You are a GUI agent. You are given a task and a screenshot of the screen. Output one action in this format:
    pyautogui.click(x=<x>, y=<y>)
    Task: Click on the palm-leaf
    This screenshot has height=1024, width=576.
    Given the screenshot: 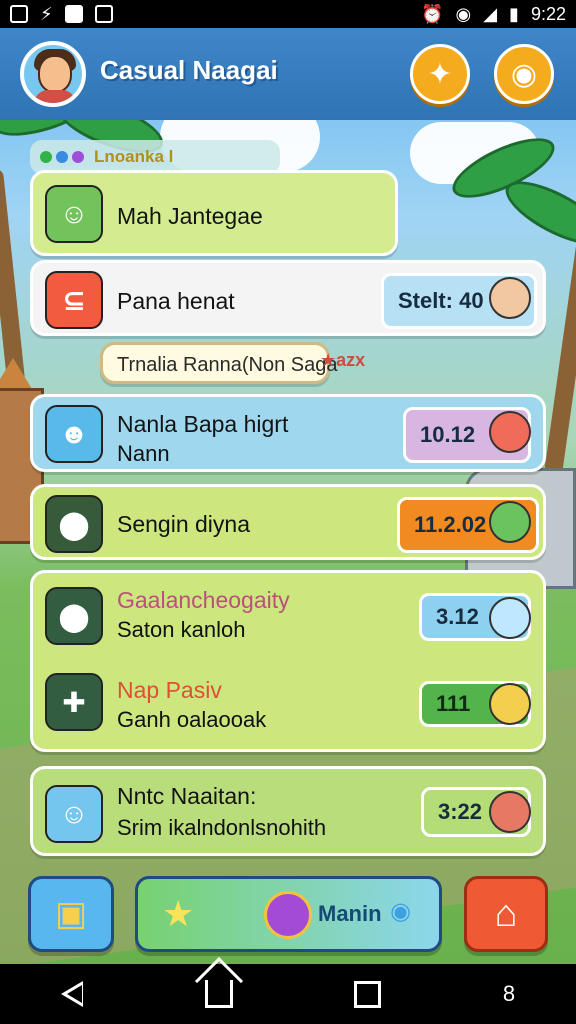 What is the action you would take?
    pyautogui.click(x=536, y=213)
    